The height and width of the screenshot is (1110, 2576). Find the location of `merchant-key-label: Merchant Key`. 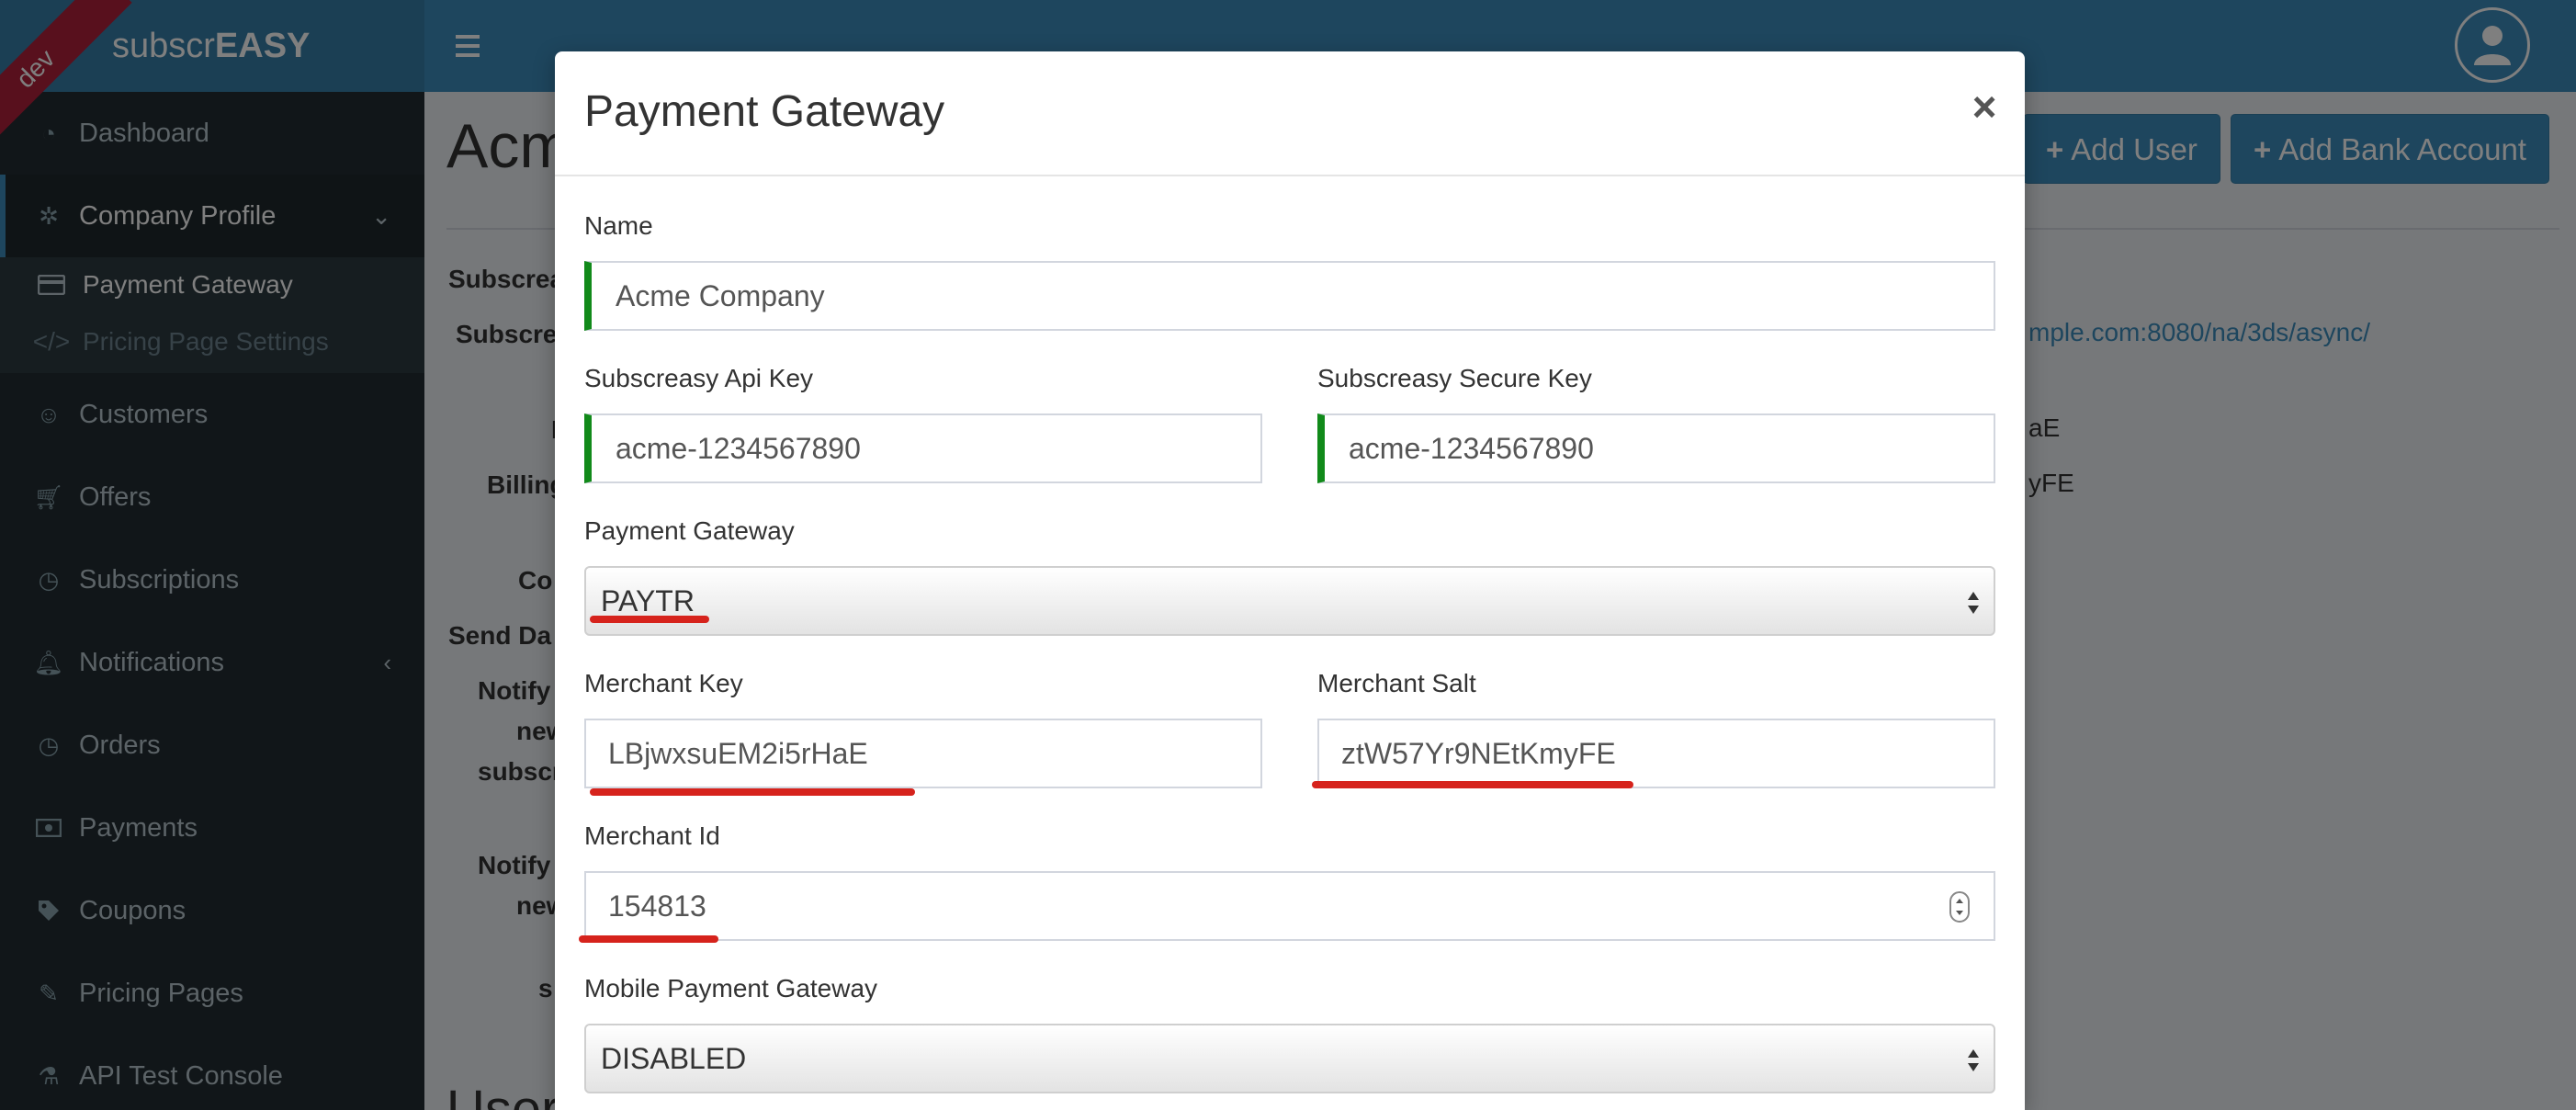

merchant-key-label: Merchant Key is located at coordinates (663, 683).